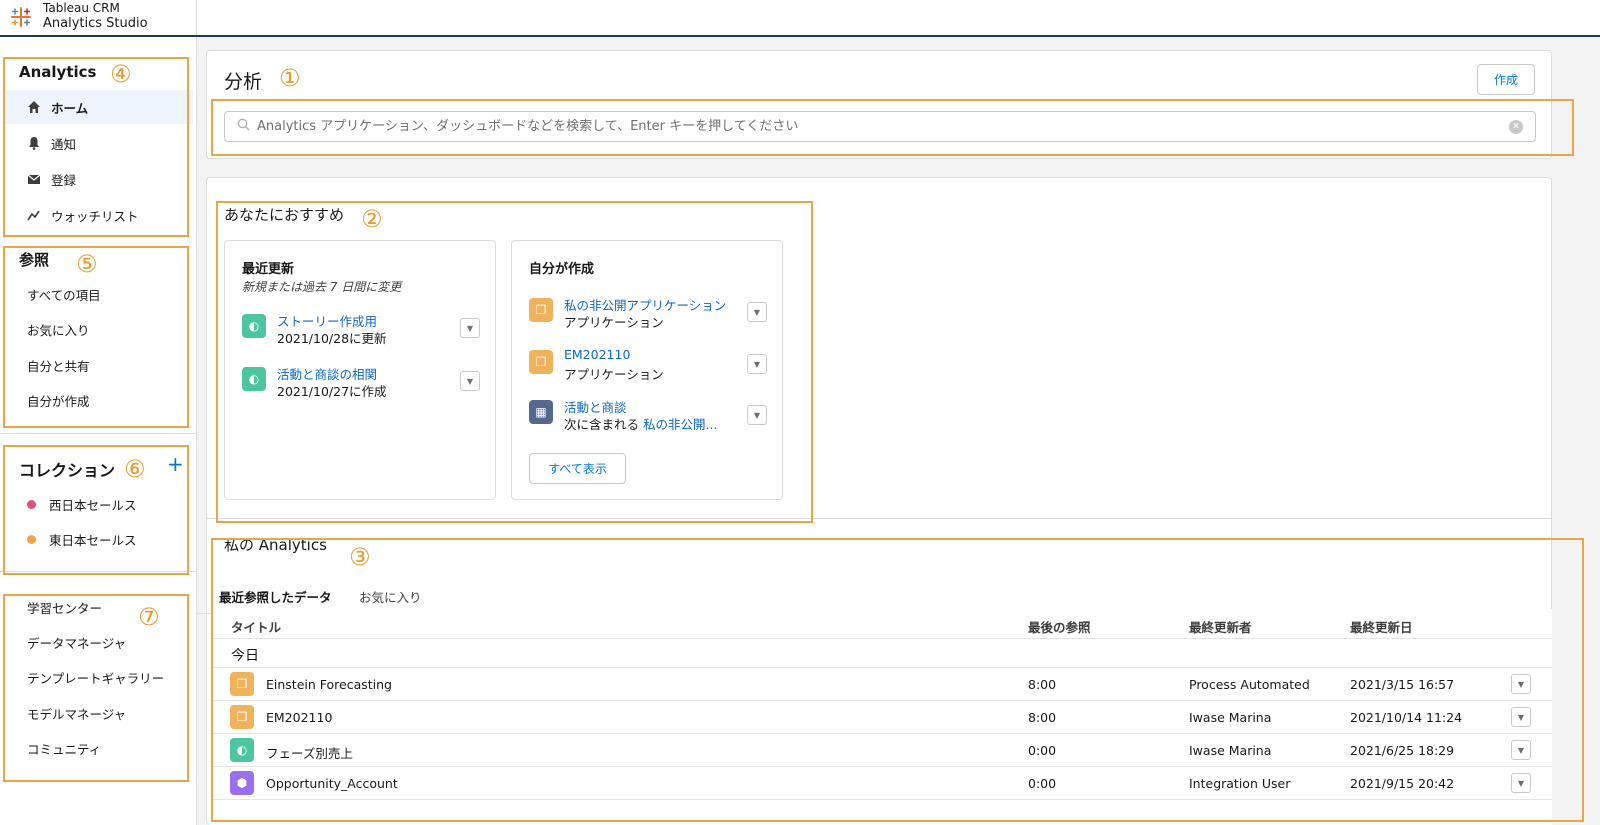  What do you see at coordinates (614, 322) in the screenshot?
I see `created-item-type: アプリケーション` at bounding box center [614, 322].